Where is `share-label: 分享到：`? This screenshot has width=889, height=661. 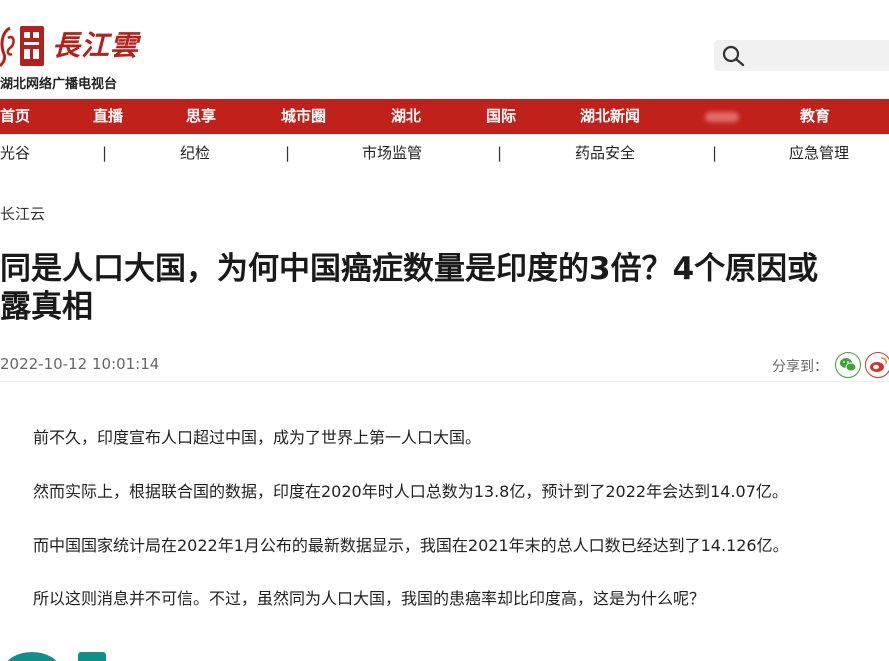 share-label: 分享到： is located at coordinates (800, 367).